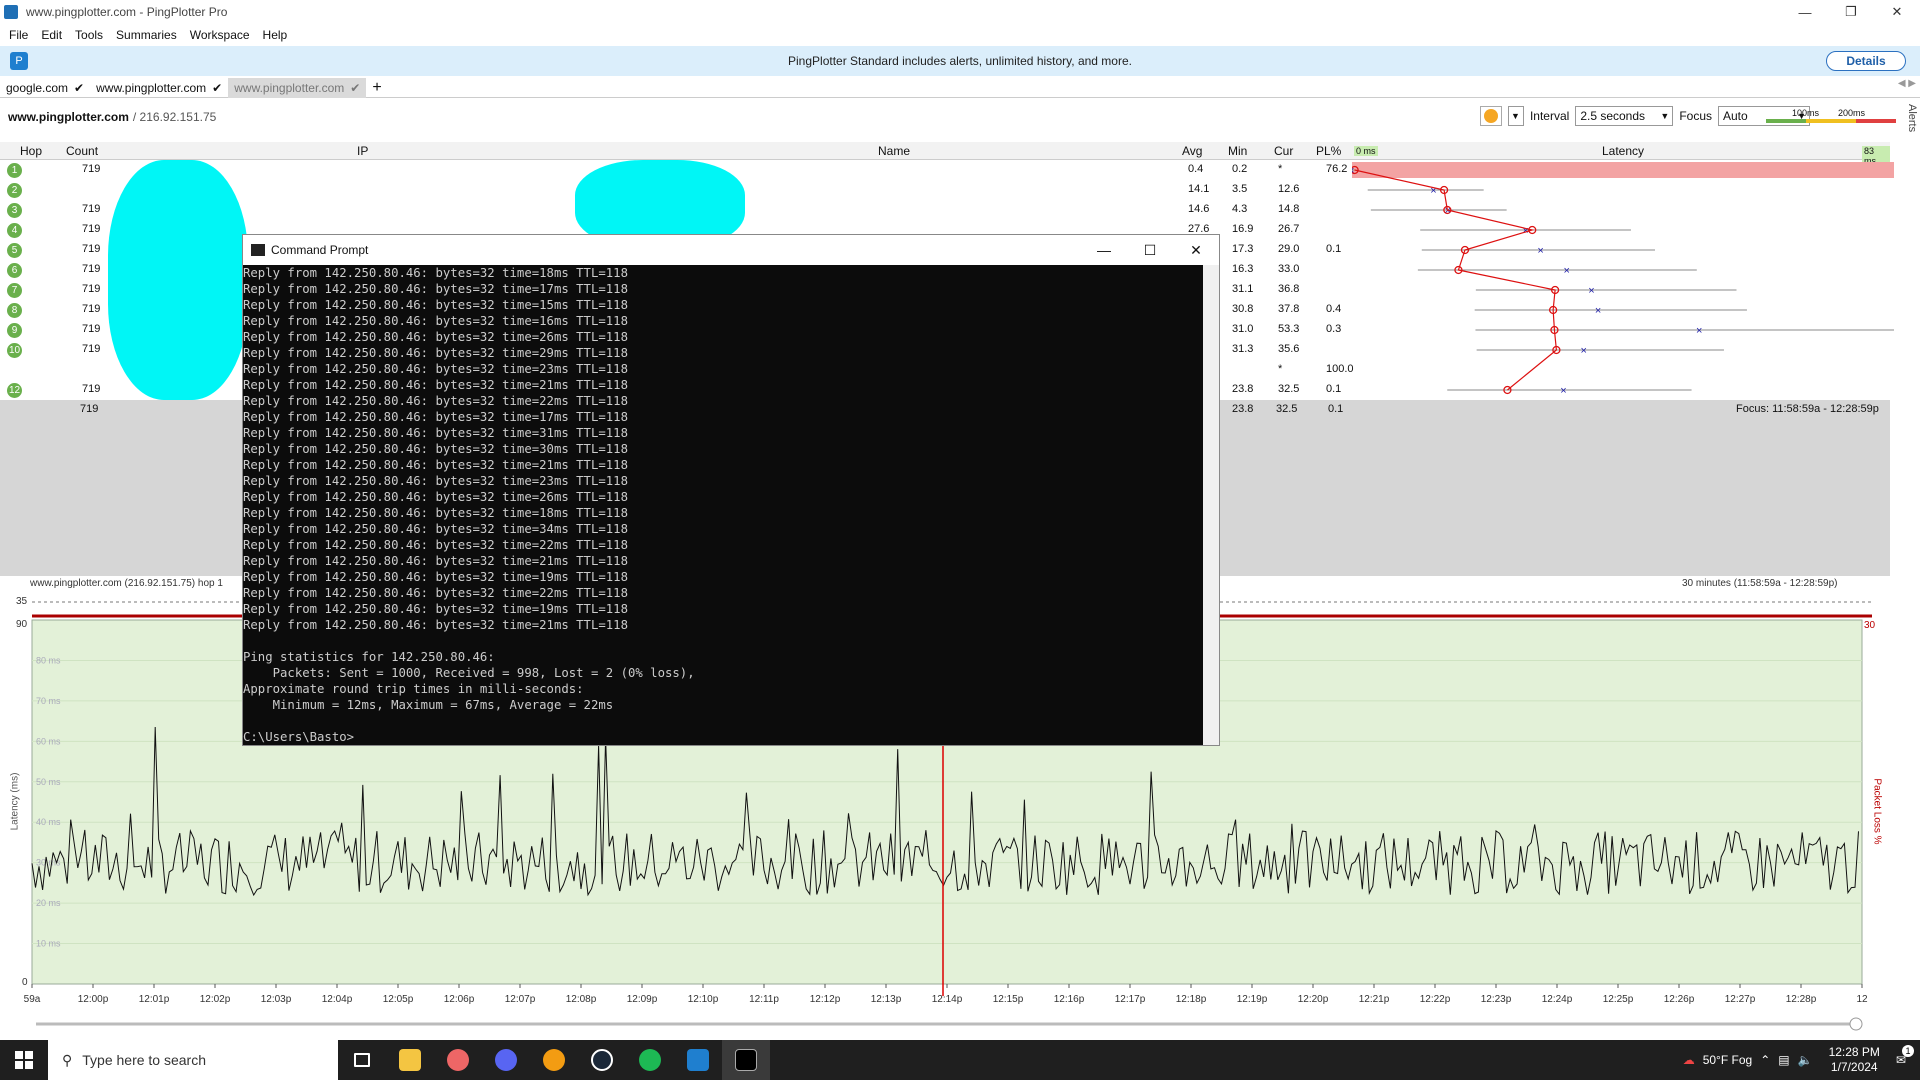 This screenshot has height=1080, width=1920. What do you see at coordinates (1905, 1056) in the screenshot?
I see `notifications-icon: ✉ 1` at bounding box center [1905, 1056].